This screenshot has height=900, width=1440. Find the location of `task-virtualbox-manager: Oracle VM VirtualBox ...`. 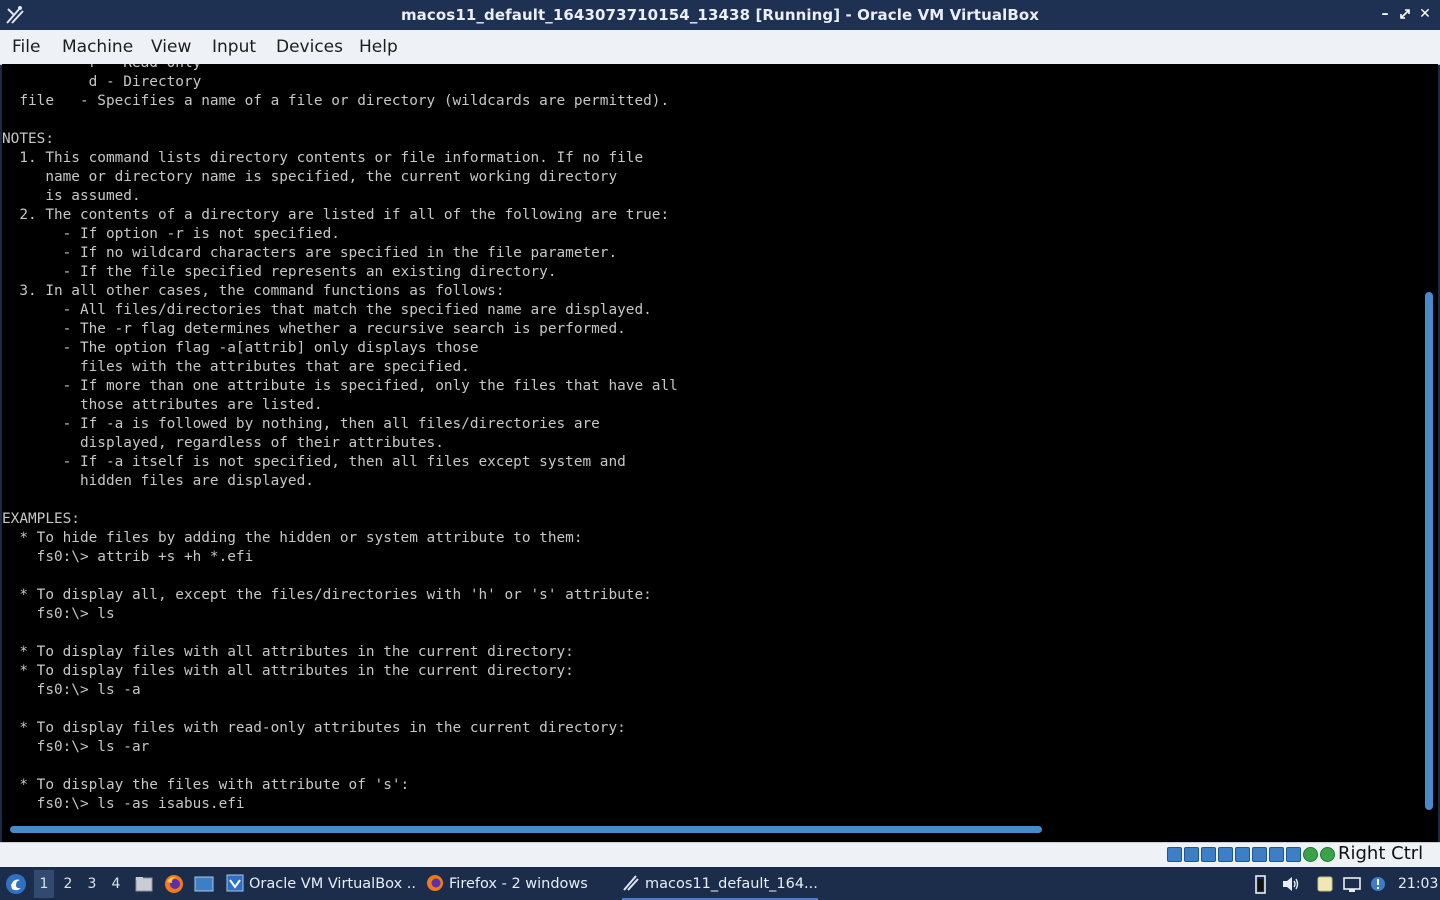

task-virtualbox-manager: Oracle VM VirtualBox ... is located at coordinates (321, 884).